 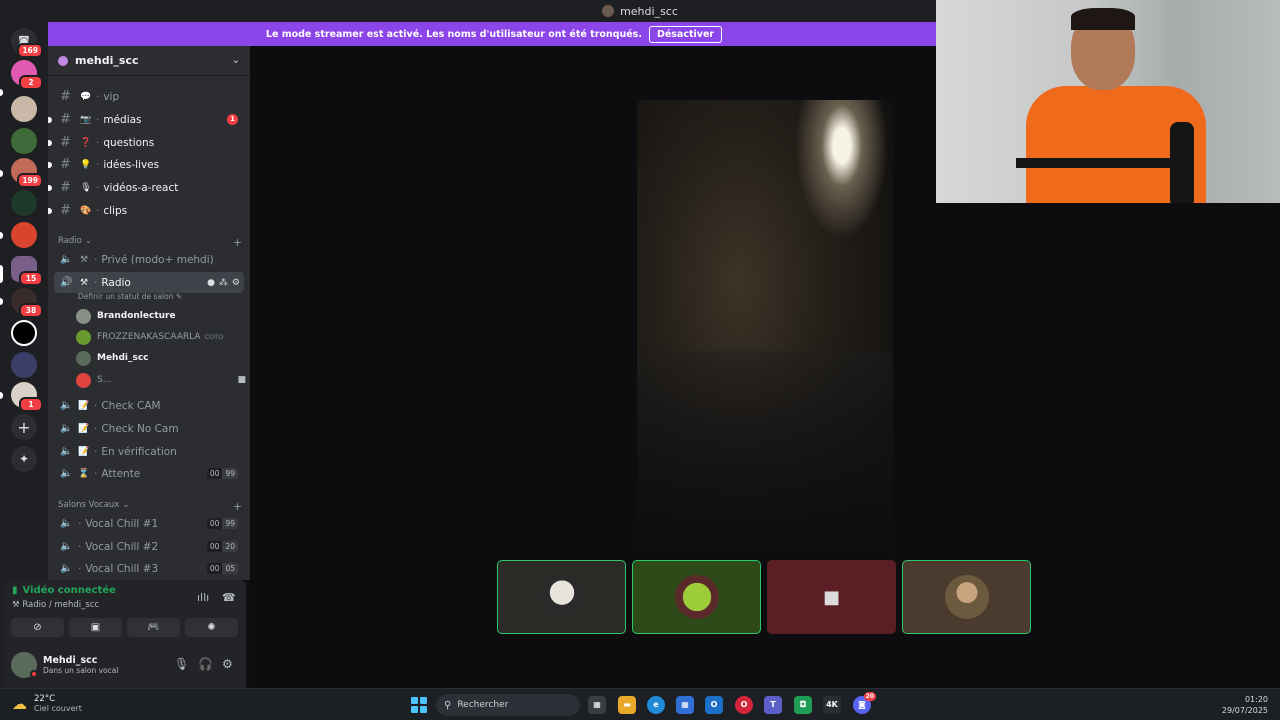 I want to click on channel-videos-a-react: # 🎙 · vidéos-a-react, so click(x=146, y=187).